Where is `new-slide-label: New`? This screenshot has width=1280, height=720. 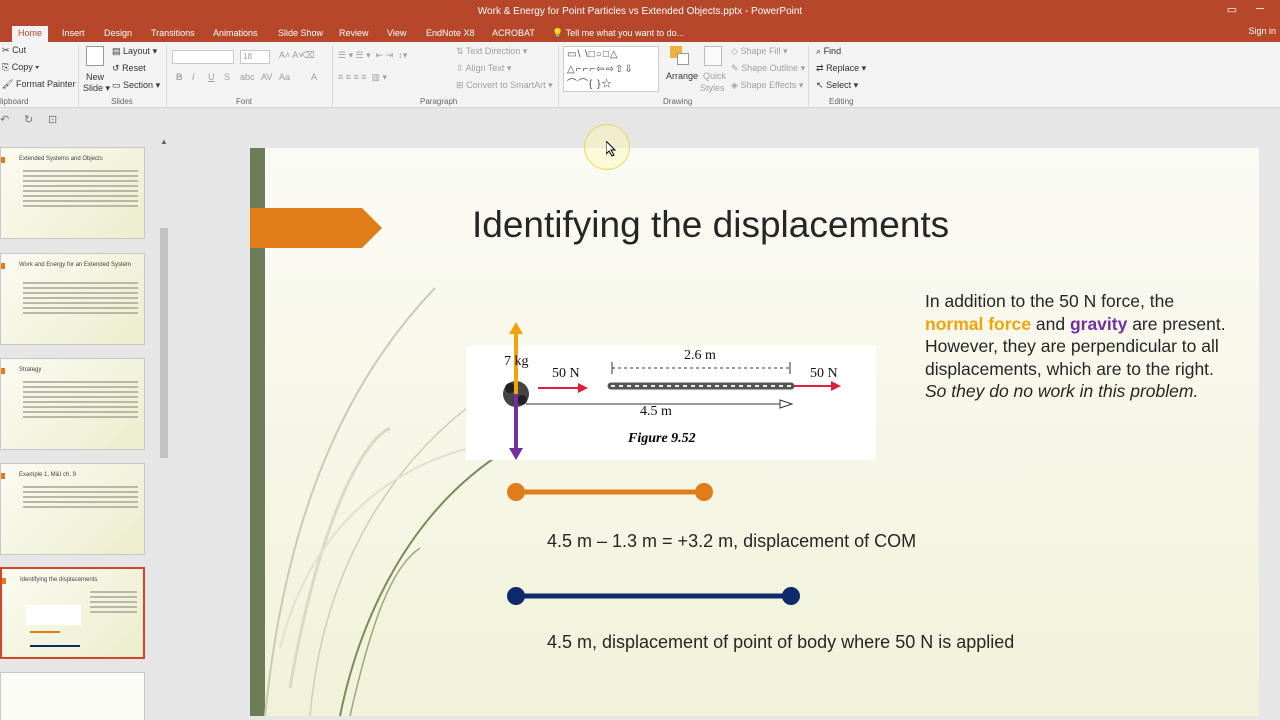
new-slide-label: New is located at coordinates (95, 77).